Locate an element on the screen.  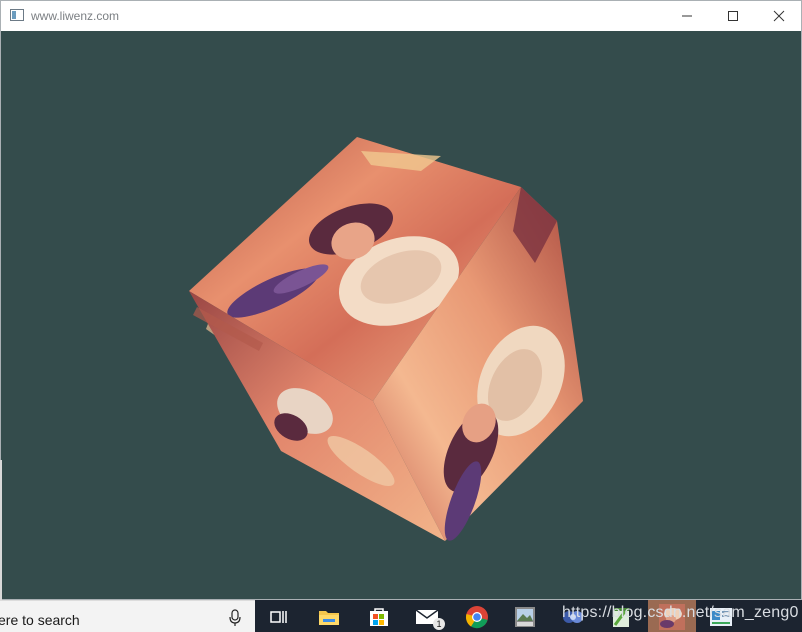
minimize-icon is located at coordinates (687, 16).